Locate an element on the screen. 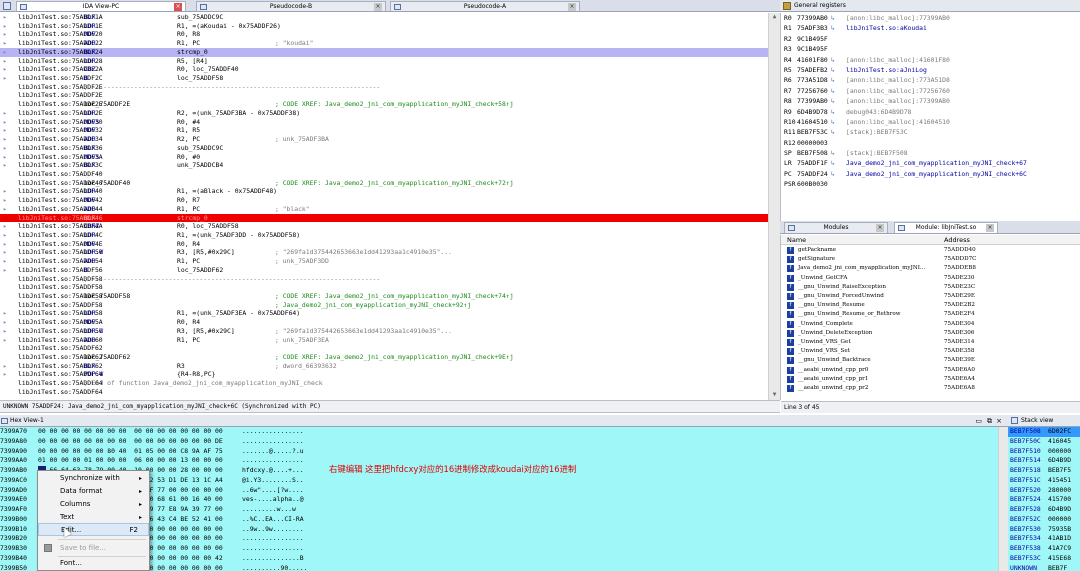 This screenshot has height=571, width=1080. register-value: 75ADDF24 is located at coordinates (812, 174).